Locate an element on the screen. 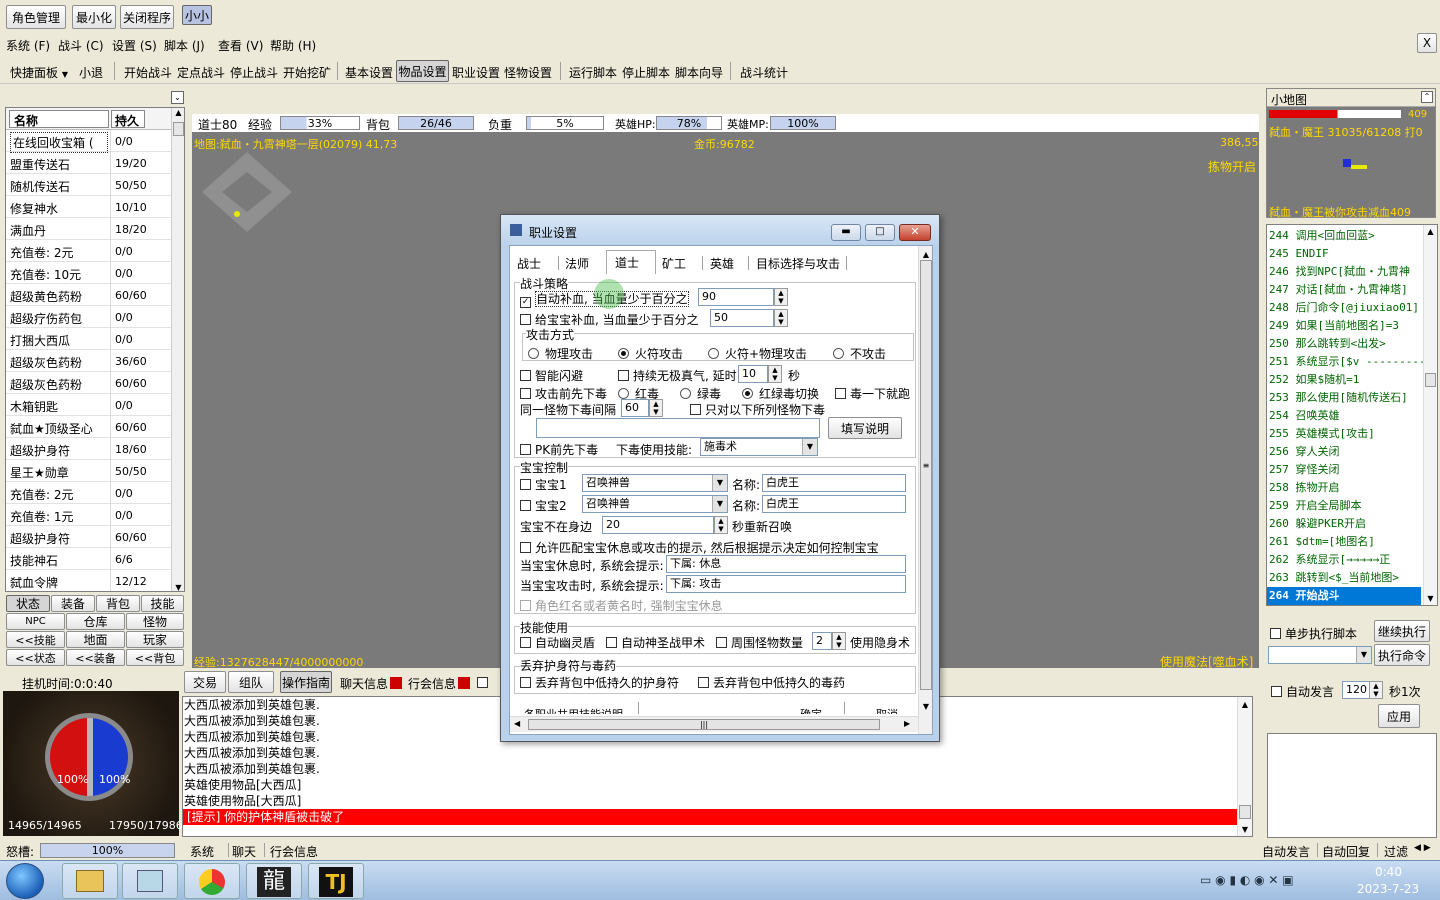 This screenshot has height=900, width=1440. inventory-item: 充值卷: 10元 0/0 is located at coordinates (88, 273).